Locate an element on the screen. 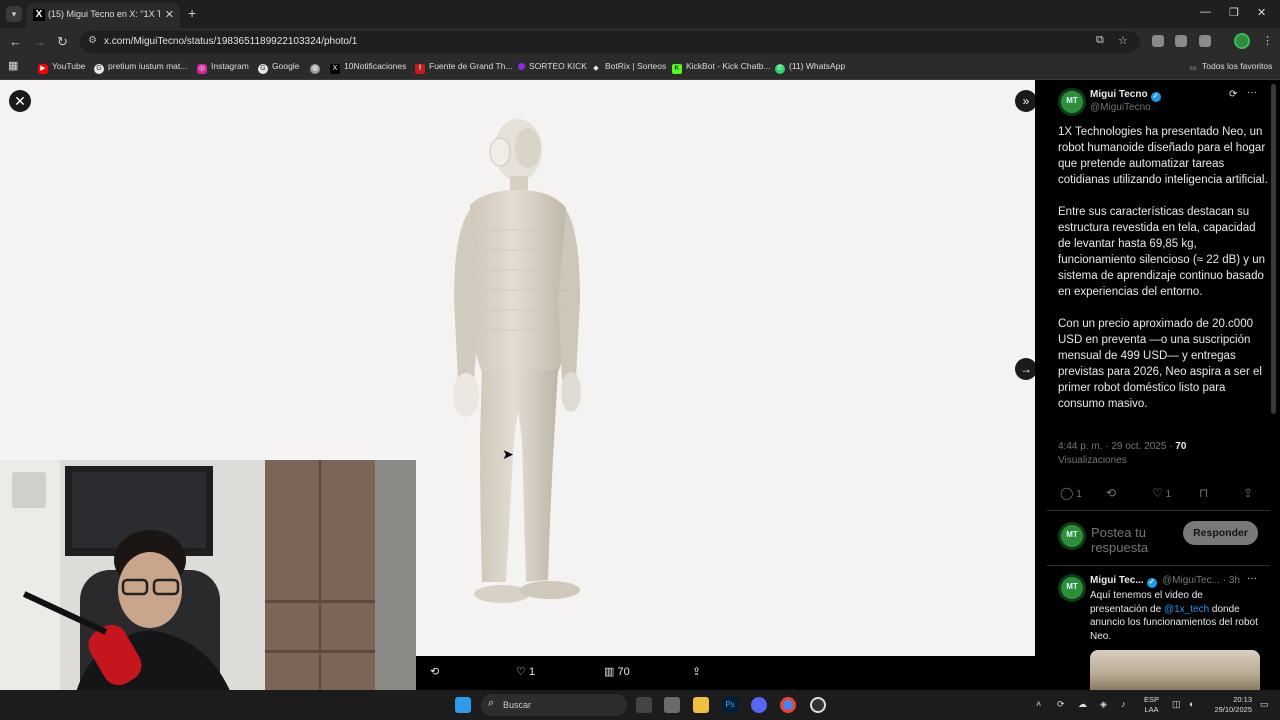 The height and width of the screenshot is (720, 1280). folder-icon: ▭ is located at coordinates (1193, 68).